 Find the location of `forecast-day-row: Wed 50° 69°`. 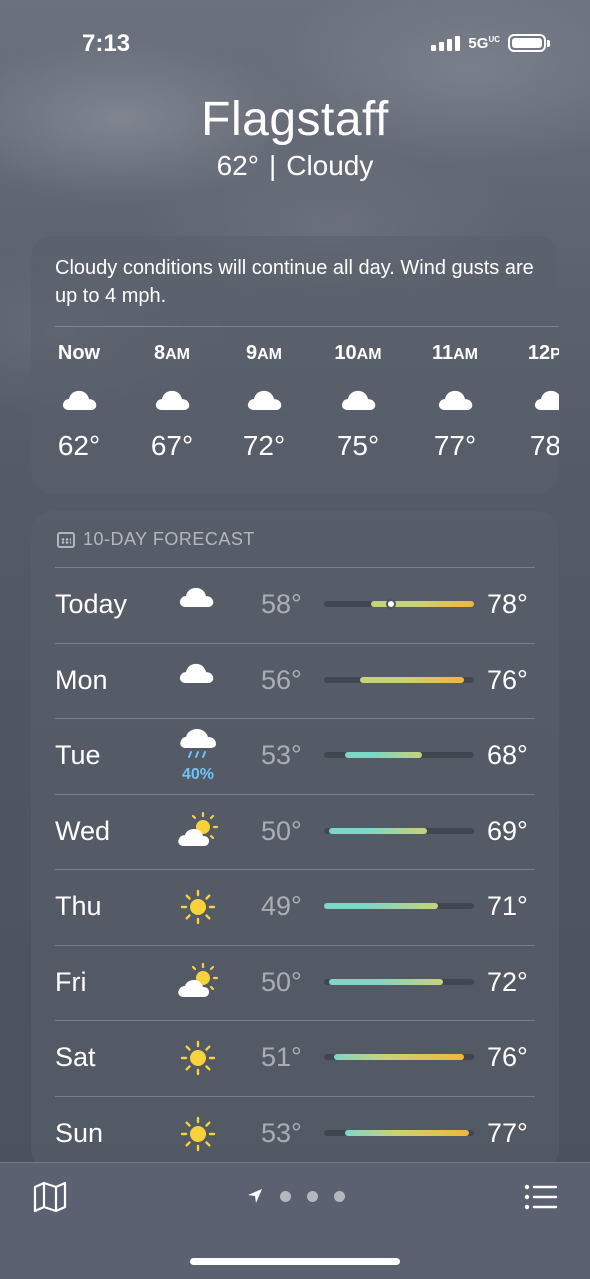

forecast-day-row: Wed 50° 69° is located at coordinates (295, 831).